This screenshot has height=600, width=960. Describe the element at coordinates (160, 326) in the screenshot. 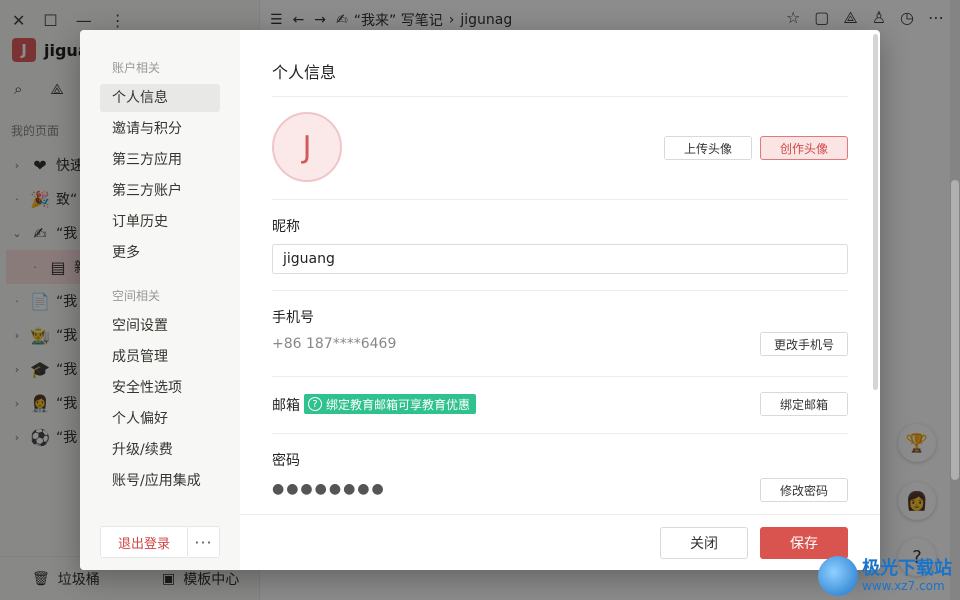

I see `nav-item-space-settings: 空间设置` at that location.